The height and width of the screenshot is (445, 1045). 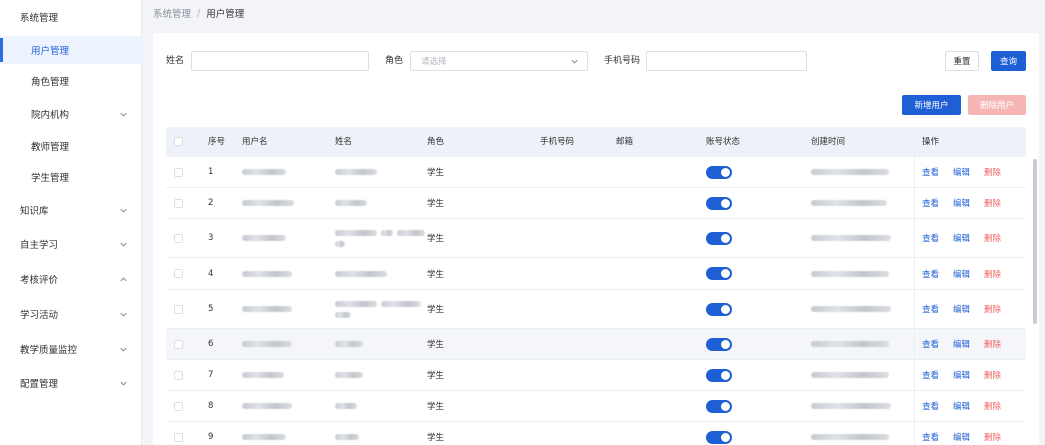 What do you see at coordinates (39, 280) in the screenshot?
I see `sidebar-item-label: 考核评价` at bounding box center [39, 280].